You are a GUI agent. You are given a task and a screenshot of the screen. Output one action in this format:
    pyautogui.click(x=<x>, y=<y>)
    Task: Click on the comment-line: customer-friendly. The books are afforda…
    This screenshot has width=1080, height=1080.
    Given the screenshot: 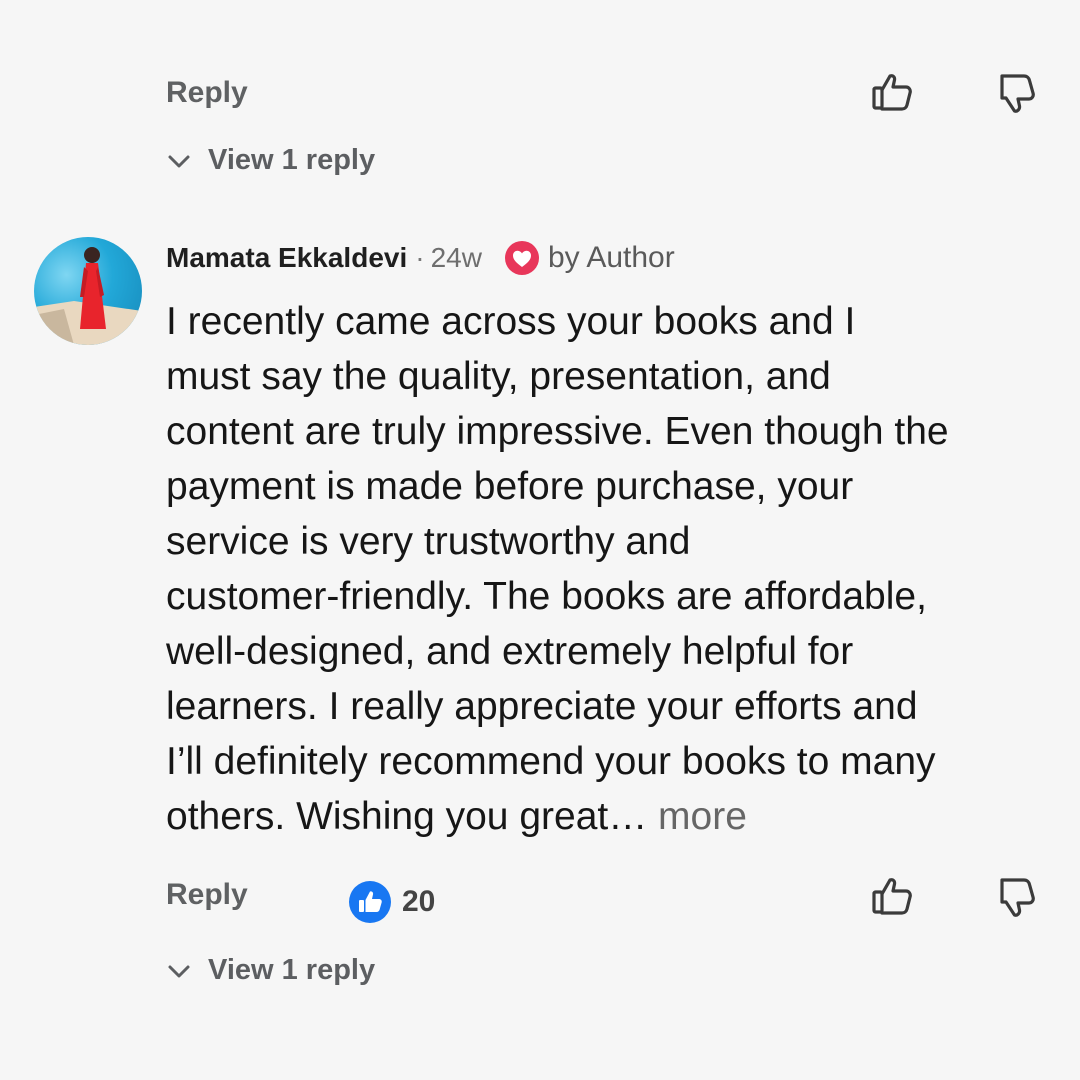 What is the action you would take?
    pyautogui.click(x=546, y=596)
    